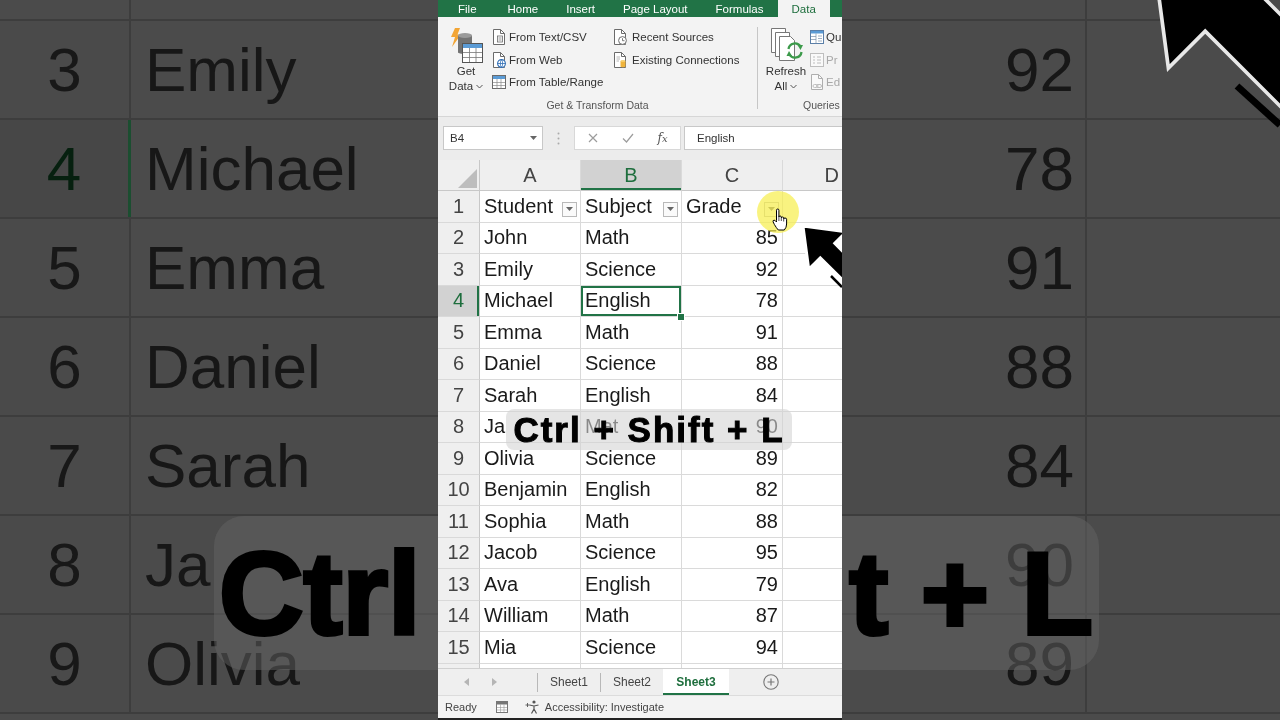 The height and width of the screenshot is (720, 1280). I want to click on table-cell: 84, so click(732, 396).